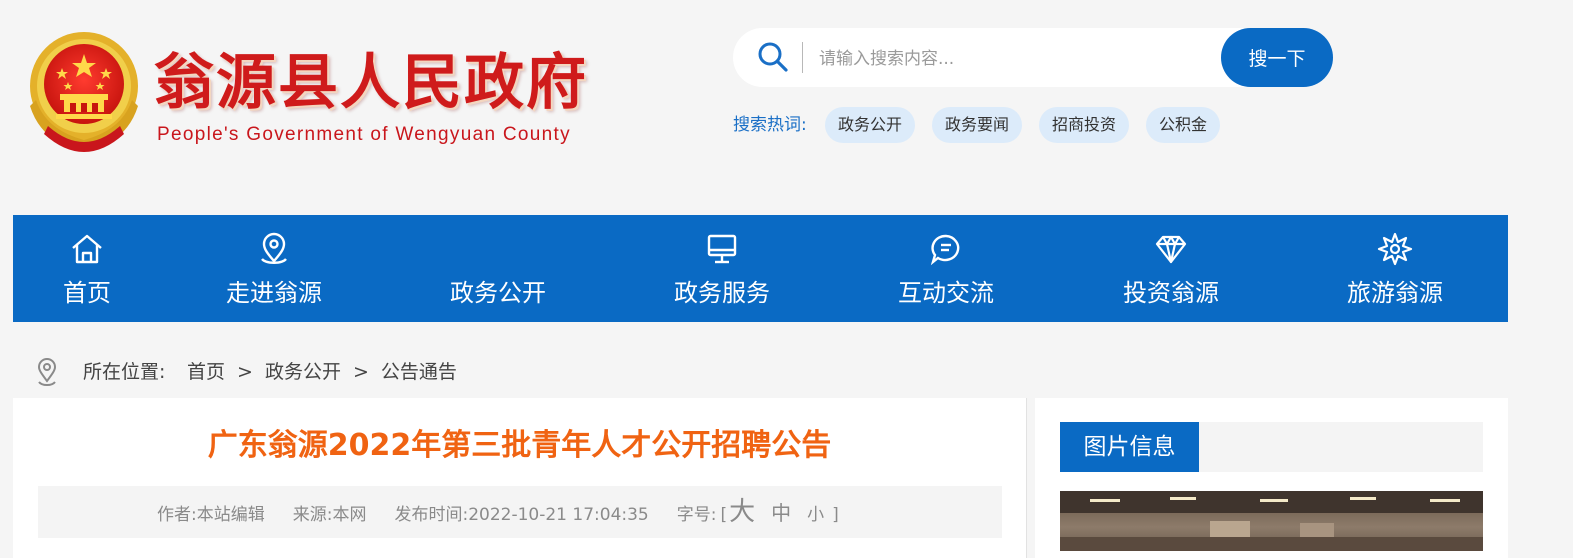 This screenshot has height=558, width=1573. Describe the element at coordinates (274, 268) in the screenshot. I see `nav-item-about: 走进翁源` at that location.